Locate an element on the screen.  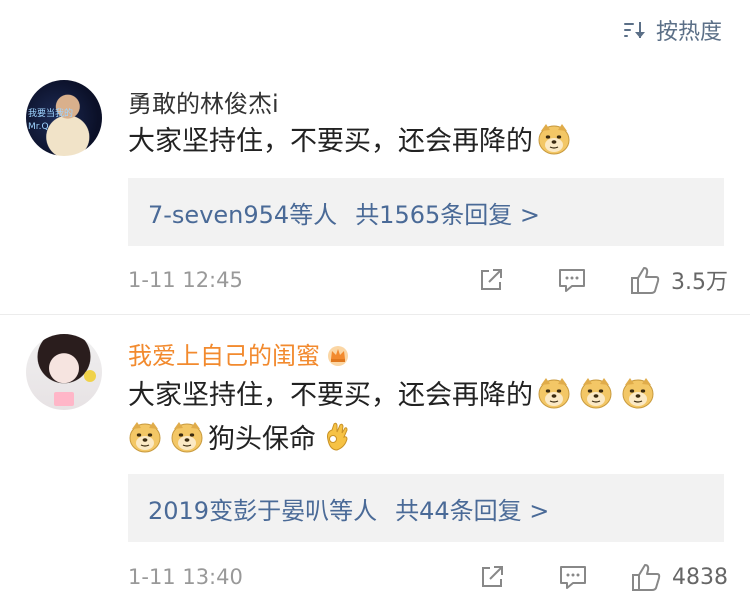
comment-text: 大家坚持住，不要买，还会再降的 is located at coordinates (423, 142).